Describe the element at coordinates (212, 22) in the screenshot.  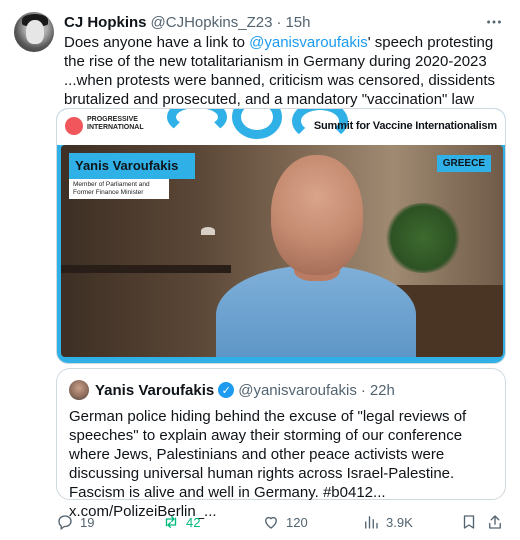
I see `author-handle: @CJHopkins_Z23` at that location.